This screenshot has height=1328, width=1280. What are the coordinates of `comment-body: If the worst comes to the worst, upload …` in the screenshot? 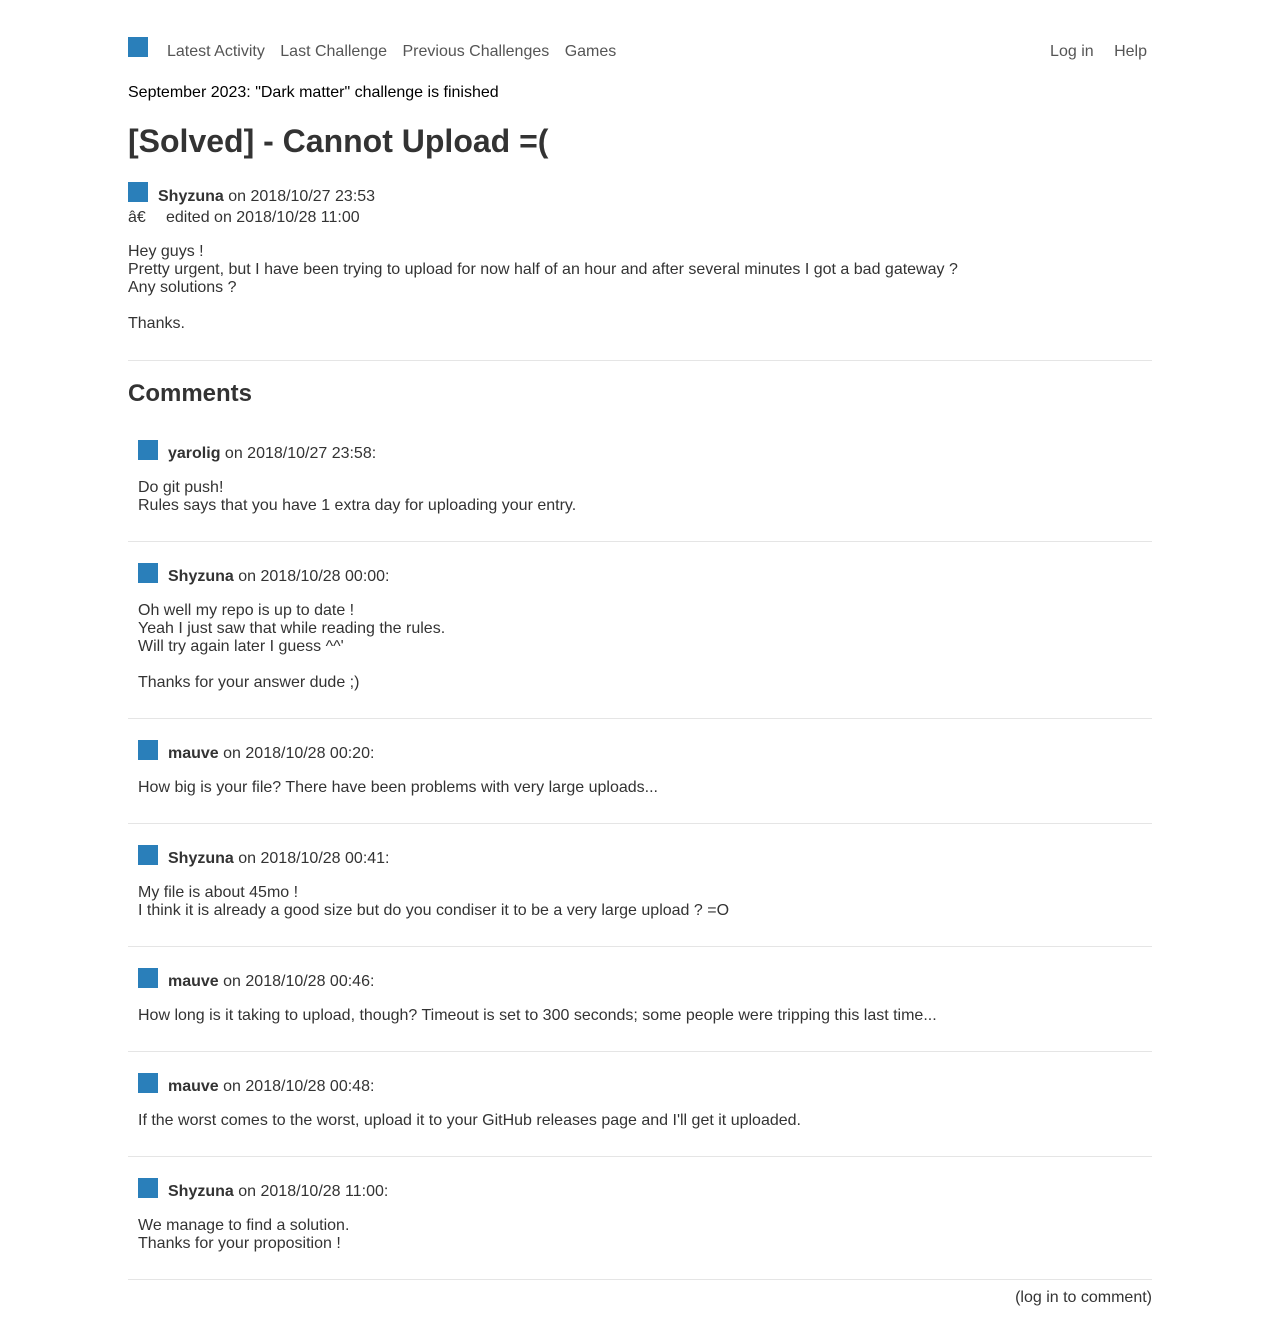 It's located at (469, 1121).